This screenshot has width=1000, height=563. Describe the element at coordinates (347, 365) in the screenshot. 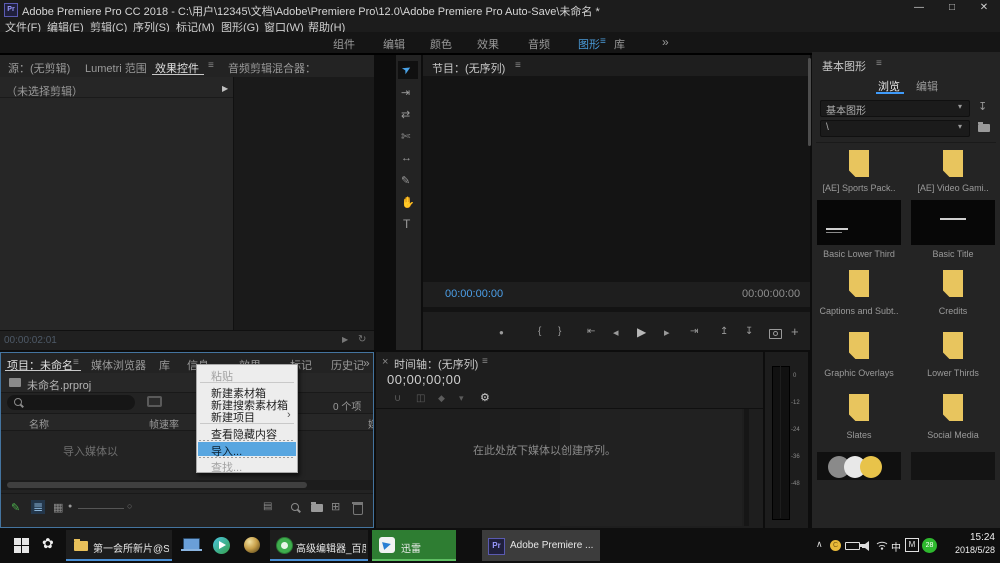

I see `tab-history: 历史记` at that location.